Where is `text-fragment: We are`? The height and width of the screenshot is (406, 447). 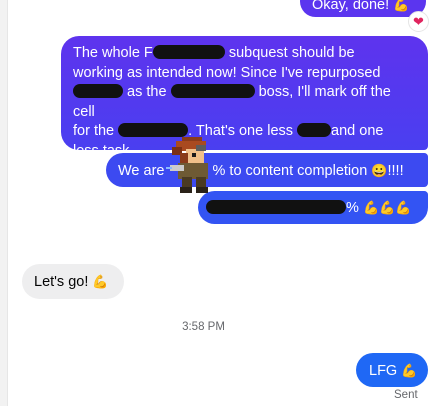
text-fragment: We are is located at coordinates (141, 171).